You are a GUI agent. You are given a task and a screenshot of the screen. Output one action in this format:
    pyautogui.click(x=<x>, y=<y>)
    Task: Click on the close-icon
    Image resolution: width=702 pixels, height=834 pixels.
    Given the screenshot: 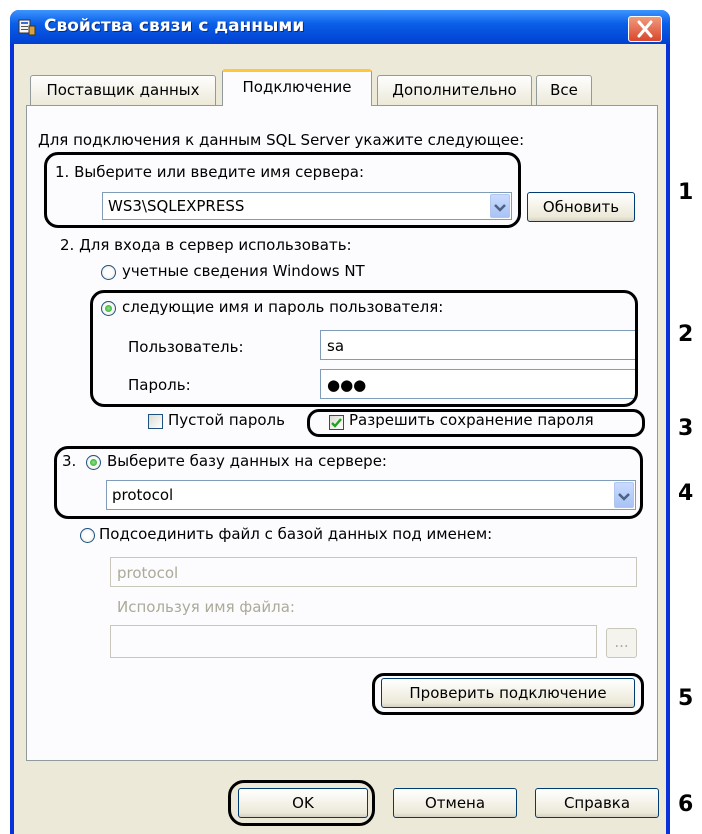 What is the action you would take?
    pyautogui.click(x=645, y=29)
    